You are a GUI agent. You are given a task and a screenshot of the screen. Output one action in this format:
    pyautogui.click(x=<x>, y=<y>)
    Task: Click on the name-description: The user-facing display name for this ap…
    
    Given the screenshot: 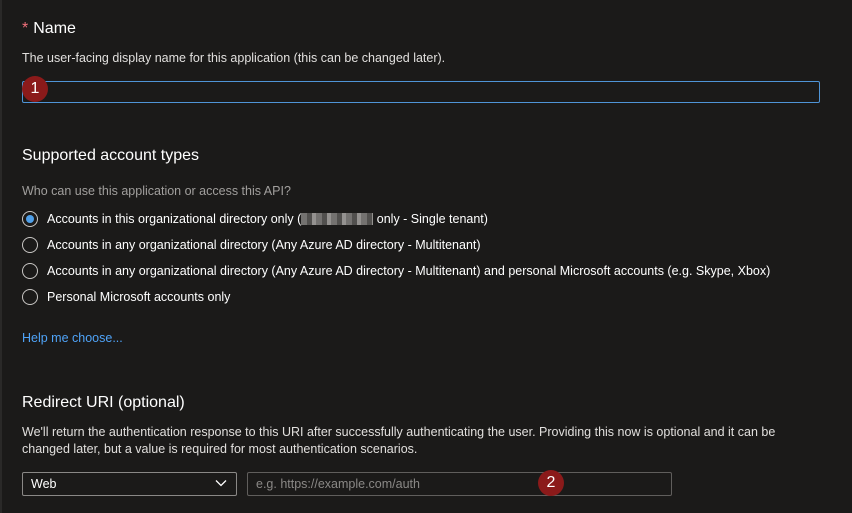 What is the action you would take?
    pyautogui.click(x=234, y=58)
    